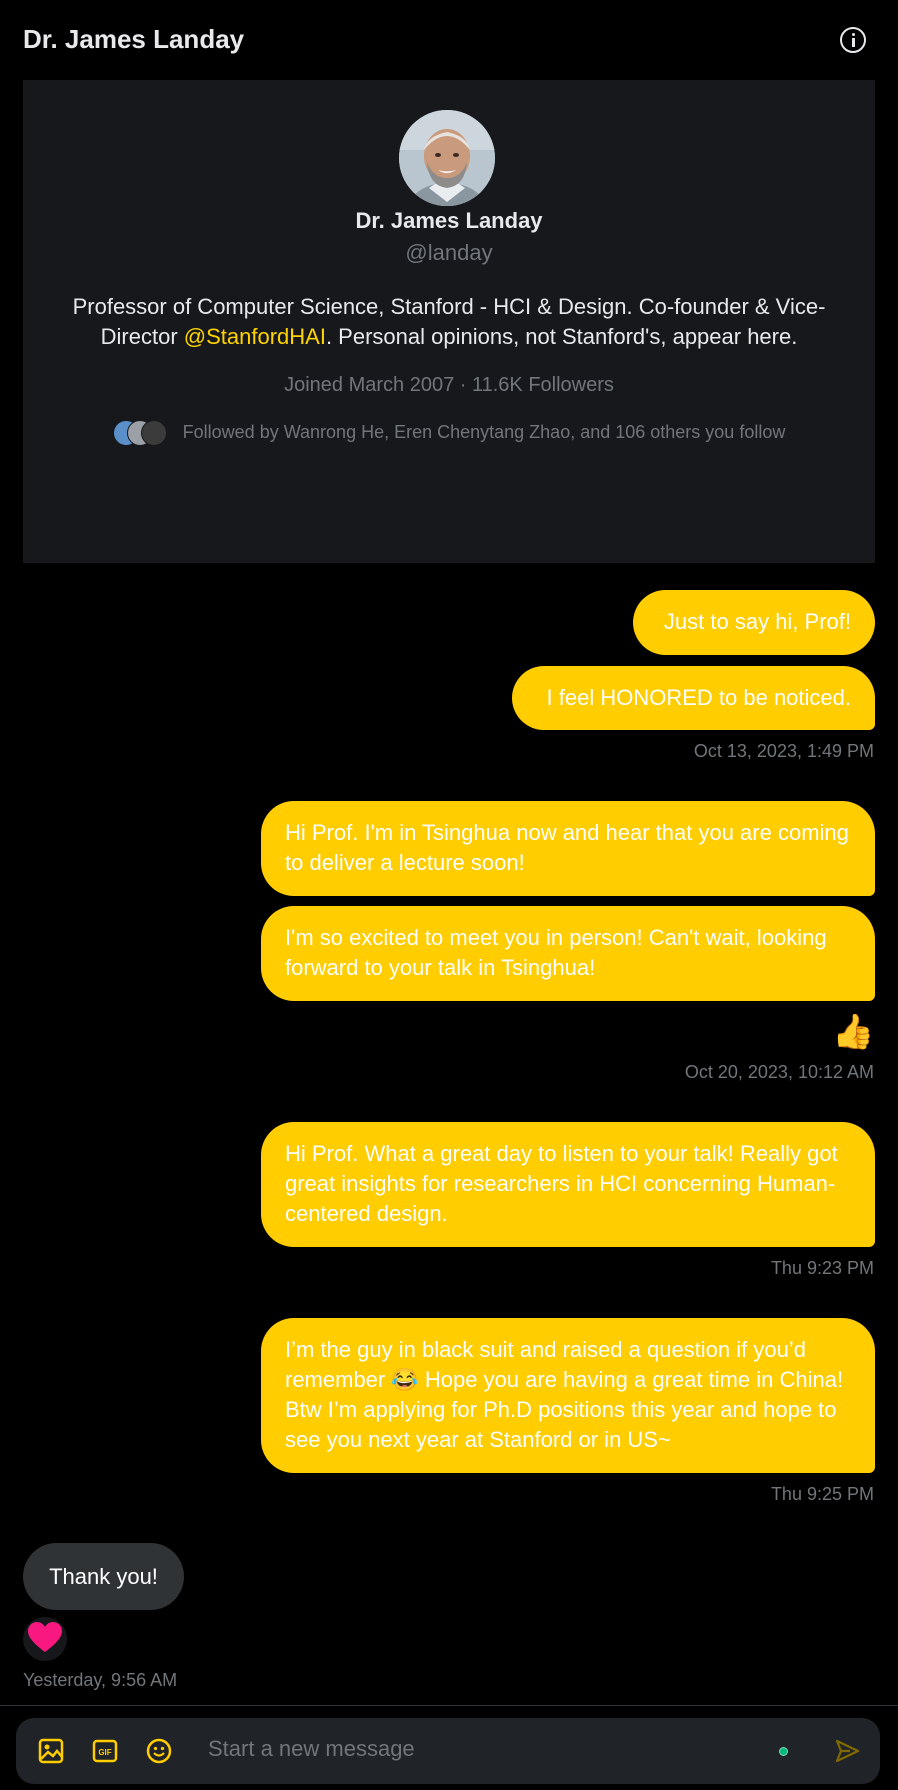 The width and height of the screenshot is (898, 1790). What do you see at coordinates (448, 1751) in the screenshot?
I see `message-composer: GIF Start a new message` at bounding box center [448, 1751].